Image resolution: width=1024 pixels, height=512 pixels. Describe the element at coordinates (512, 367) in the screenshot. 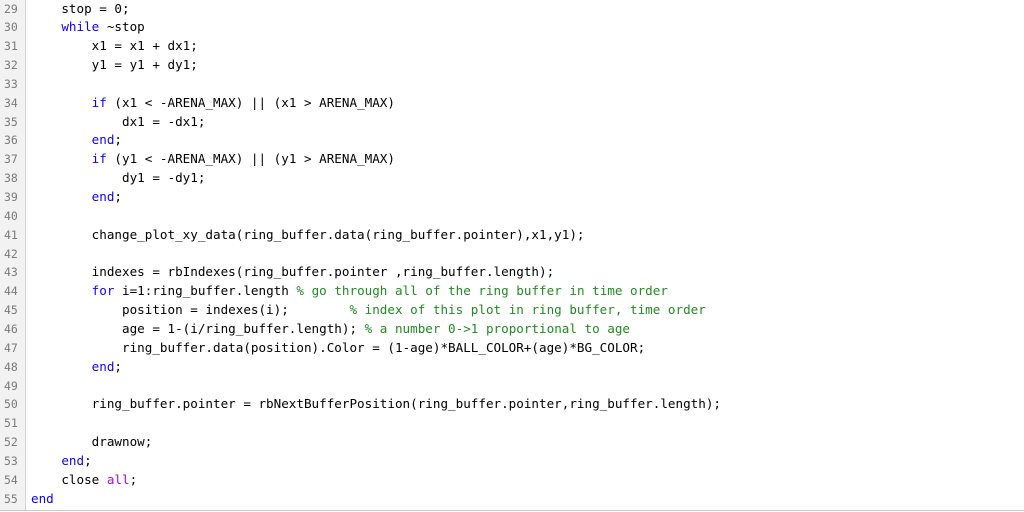

I see `code-line: 48 end;` at that location.